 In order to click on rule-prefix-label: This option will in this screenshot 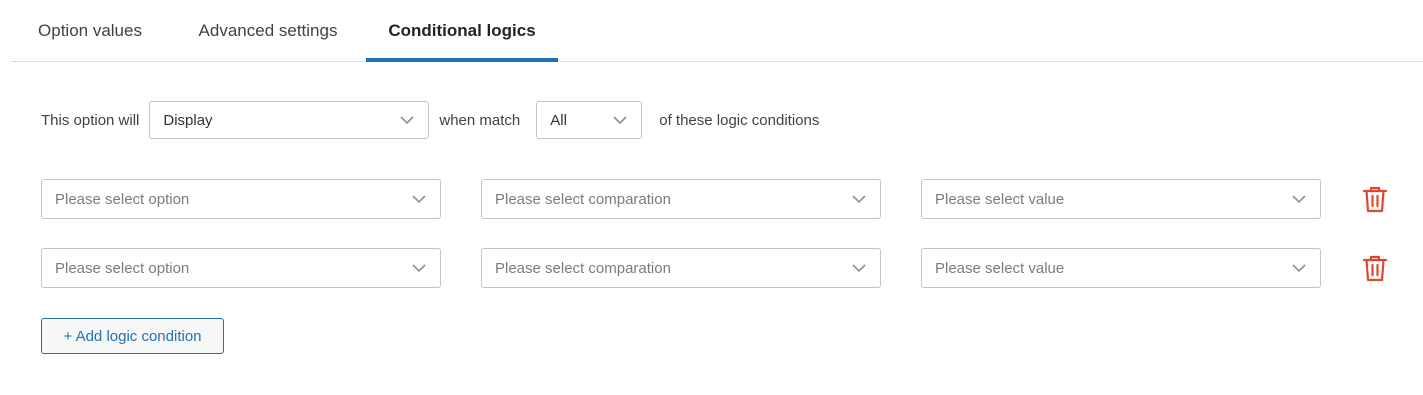, I will do `click(90, 120)`.